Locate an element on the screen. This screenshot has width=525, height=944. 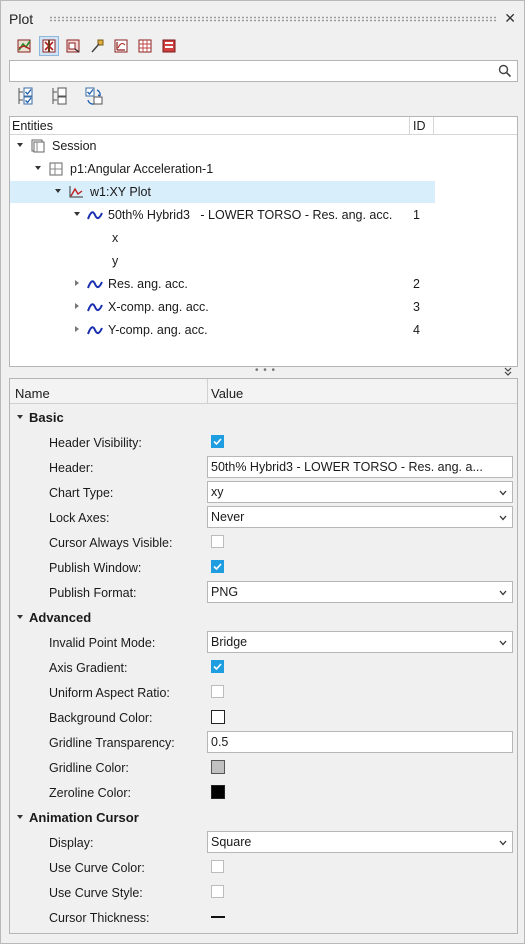
prop-zeroline-color: Zeroline Color: is located at coordinates (263, 791).